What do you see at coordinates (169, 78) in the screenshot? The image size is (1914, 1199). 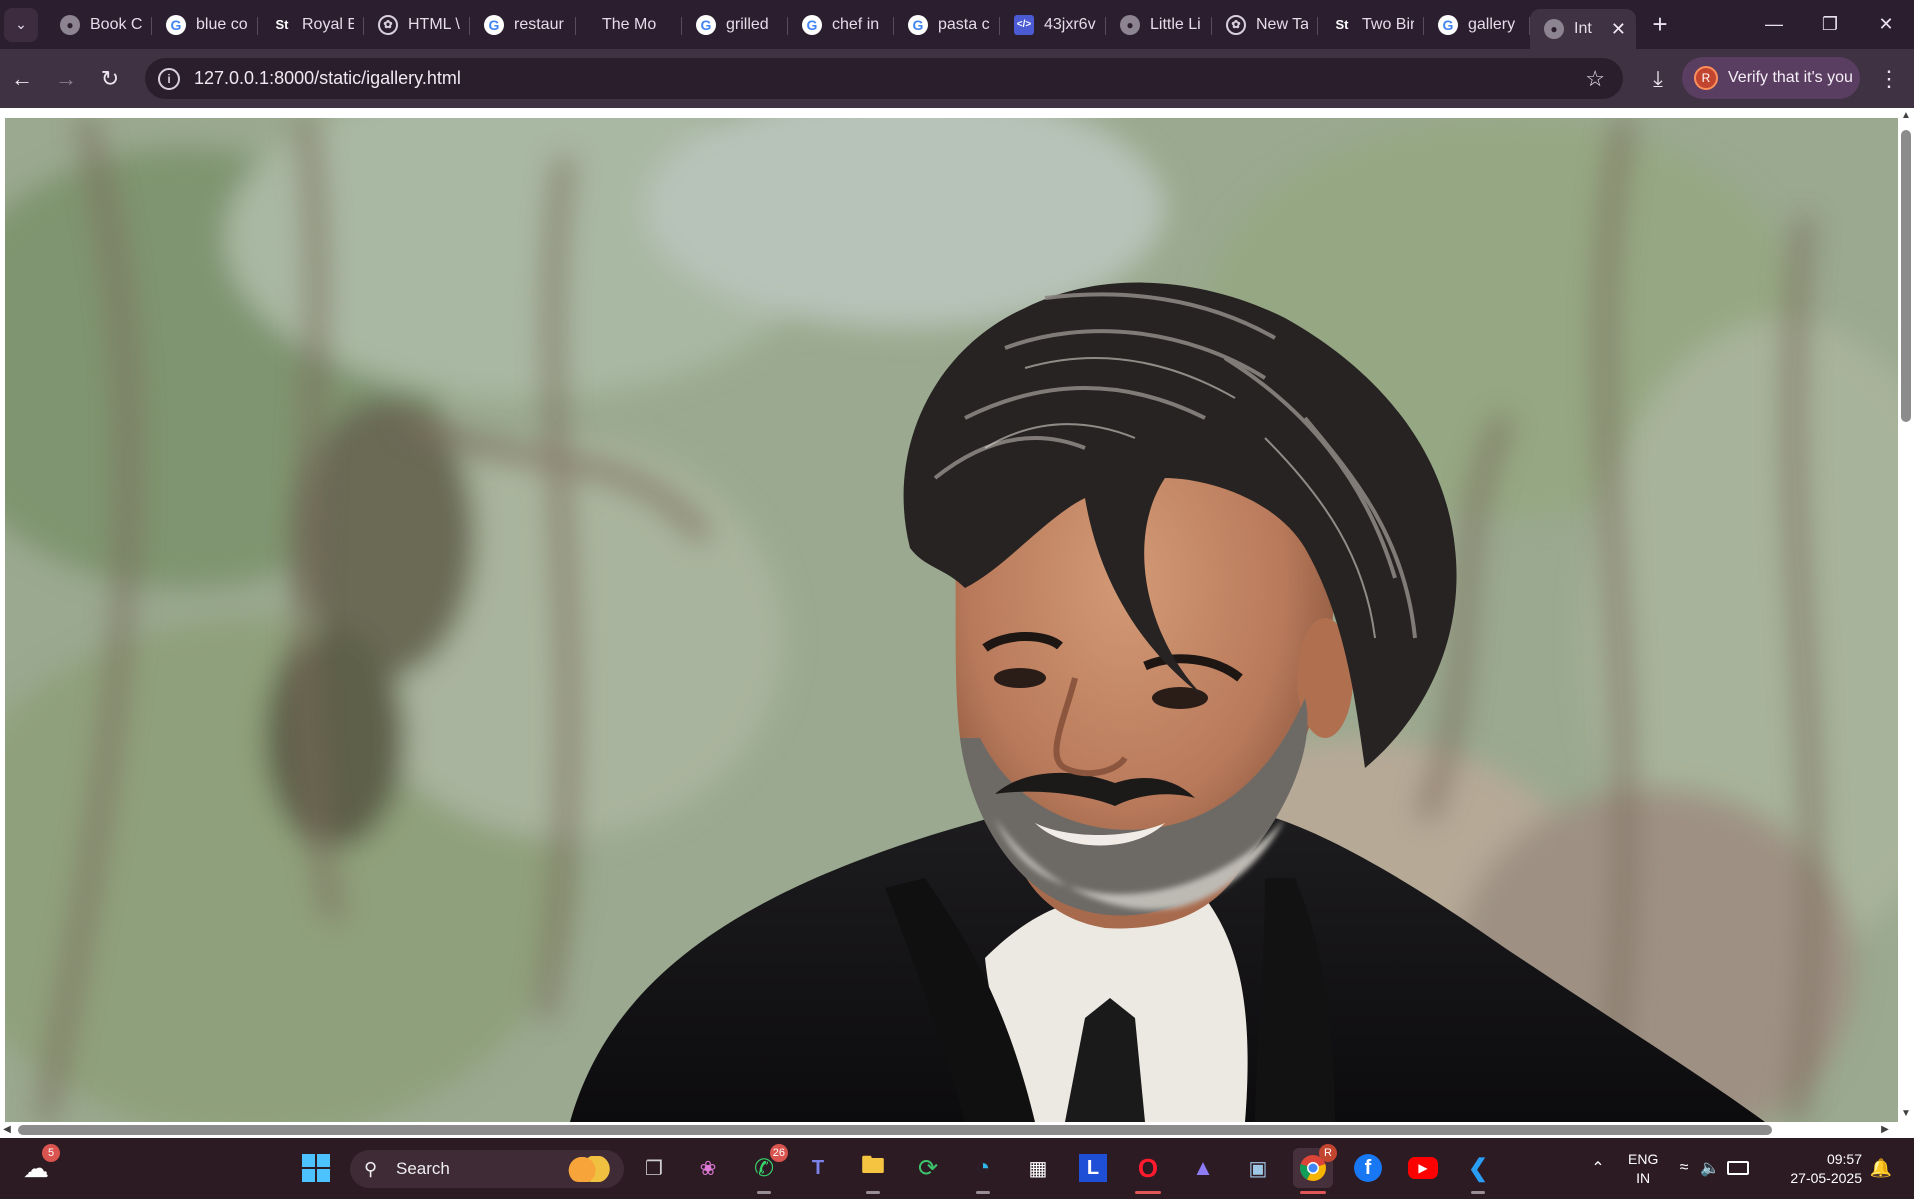 I see `site-info-icon: i` at bounding box center [169, 78].